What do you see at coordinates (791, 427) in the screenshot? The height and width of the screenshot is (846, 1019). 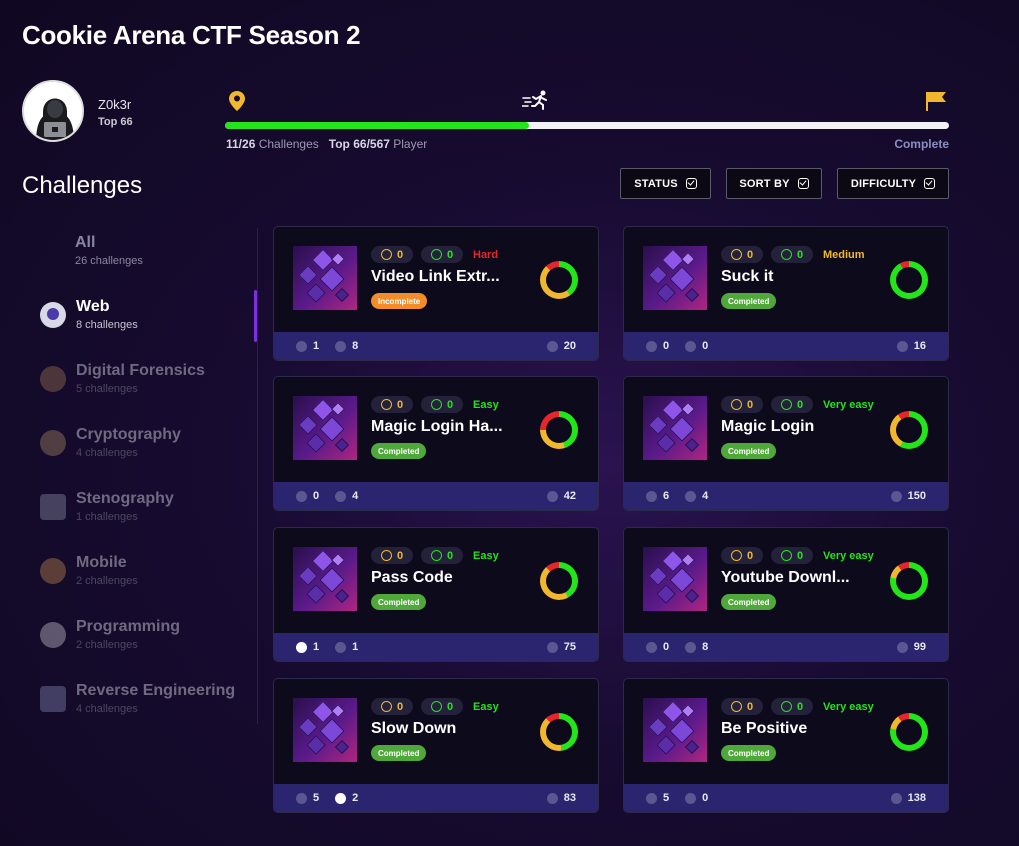 I see `challenge-title: Magic Login` at bounding box center [791, 427].